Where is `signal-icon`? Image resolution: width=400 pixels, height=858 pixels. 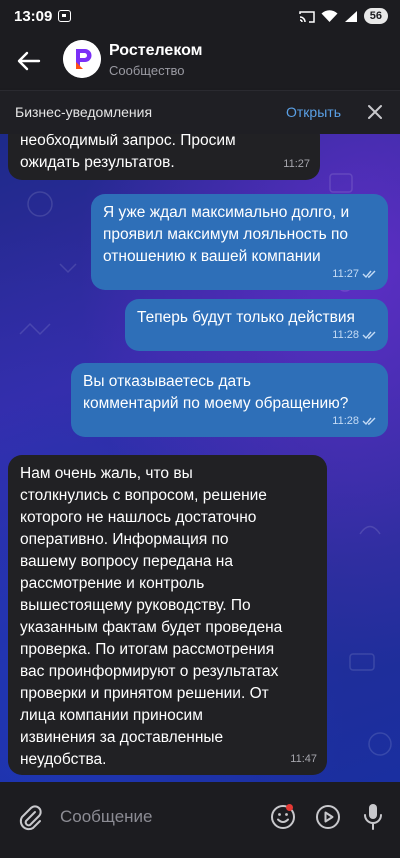 signal-icon is located at coordinates (350, 16).